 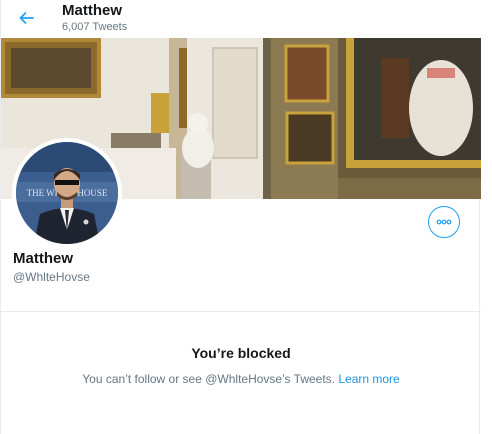 What do you see at coordinates (43, 258) in the screenshot?
I see `profile-name: Matthew` at bounding box center [43, 258].